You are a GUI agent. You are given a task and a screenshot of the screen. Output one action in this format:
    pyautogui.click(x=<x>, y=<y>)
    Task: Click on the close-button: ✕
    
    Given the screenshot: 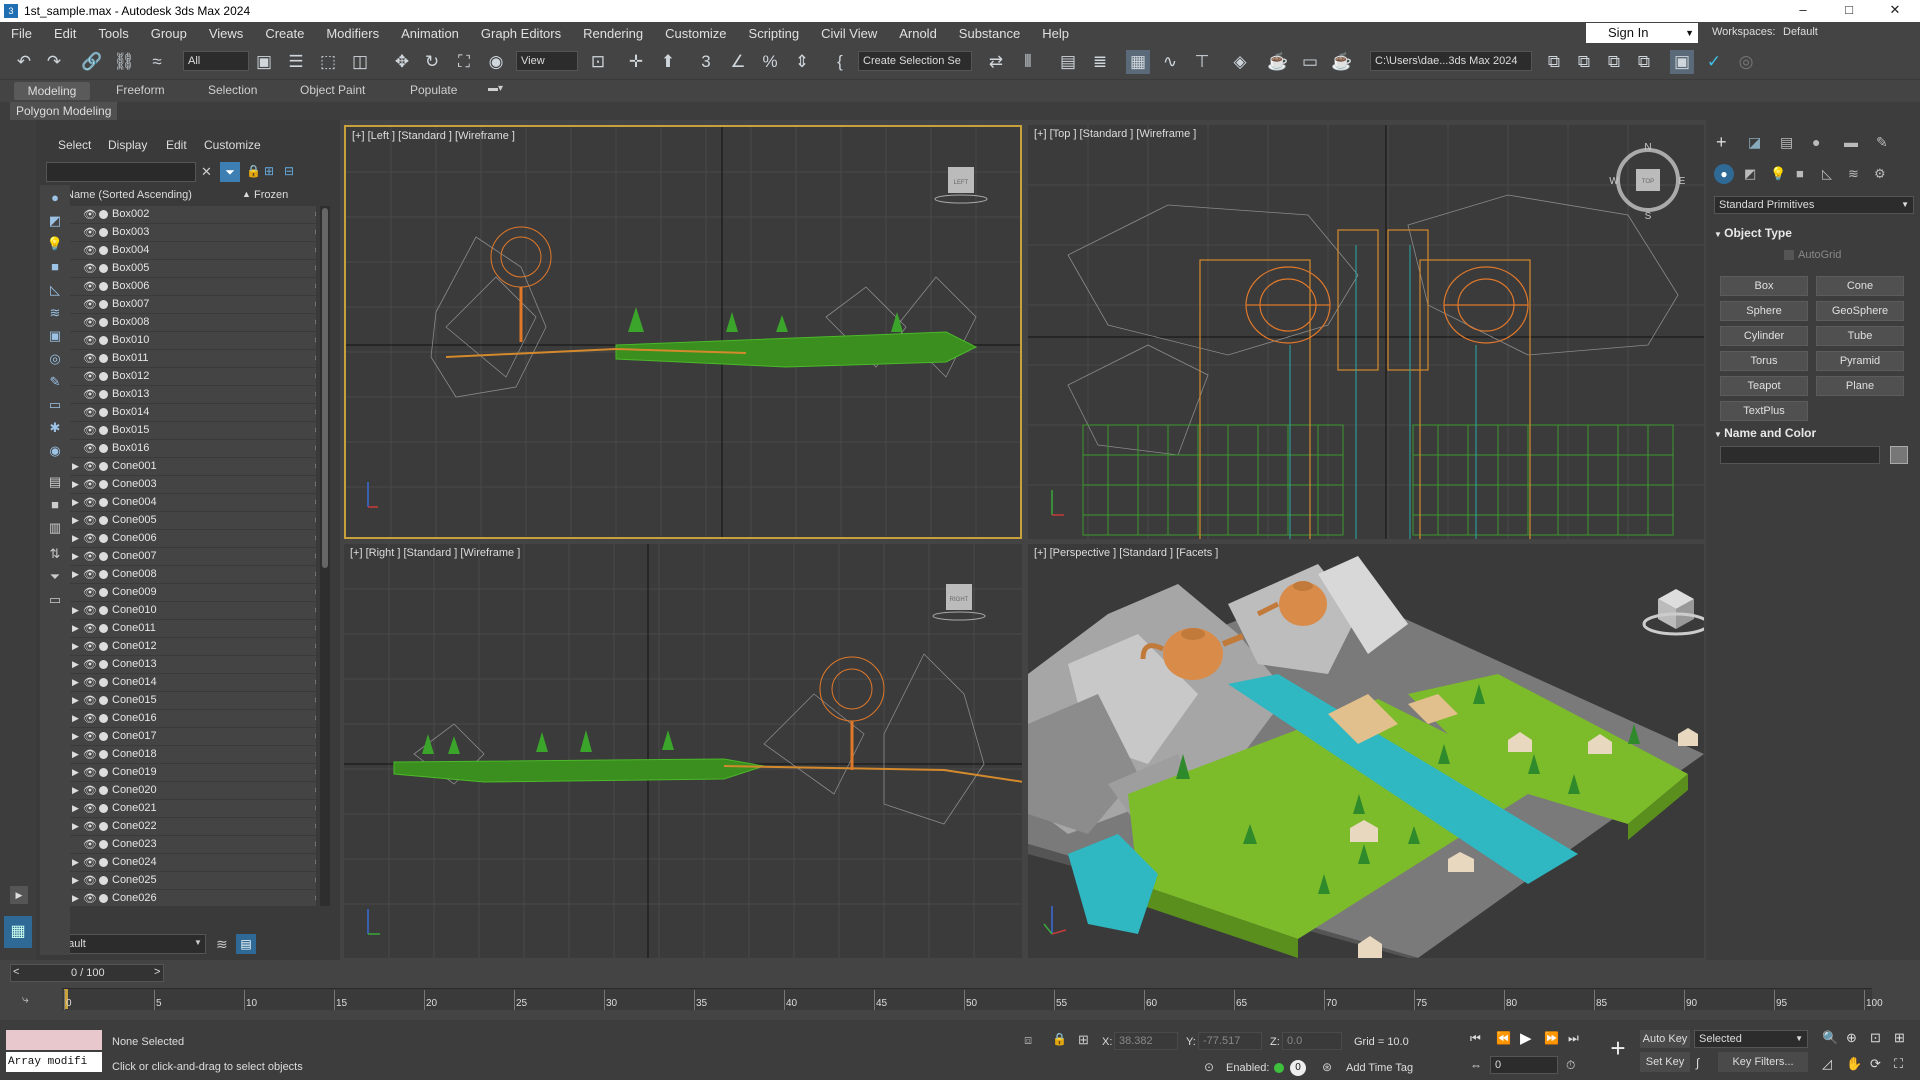 What is the action you would take?
    pyautogui.click(x=1895, y=11)
    